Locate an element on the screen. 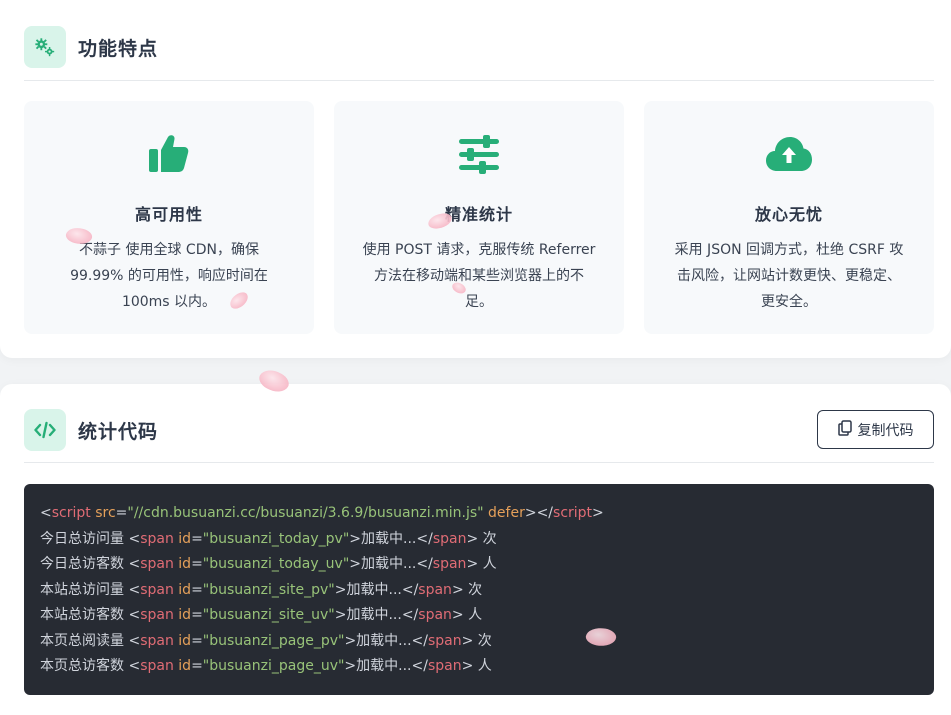 This screenshot has height=715, width=951. feature-title: 放心无忧 is located at coordinates (788, 214).